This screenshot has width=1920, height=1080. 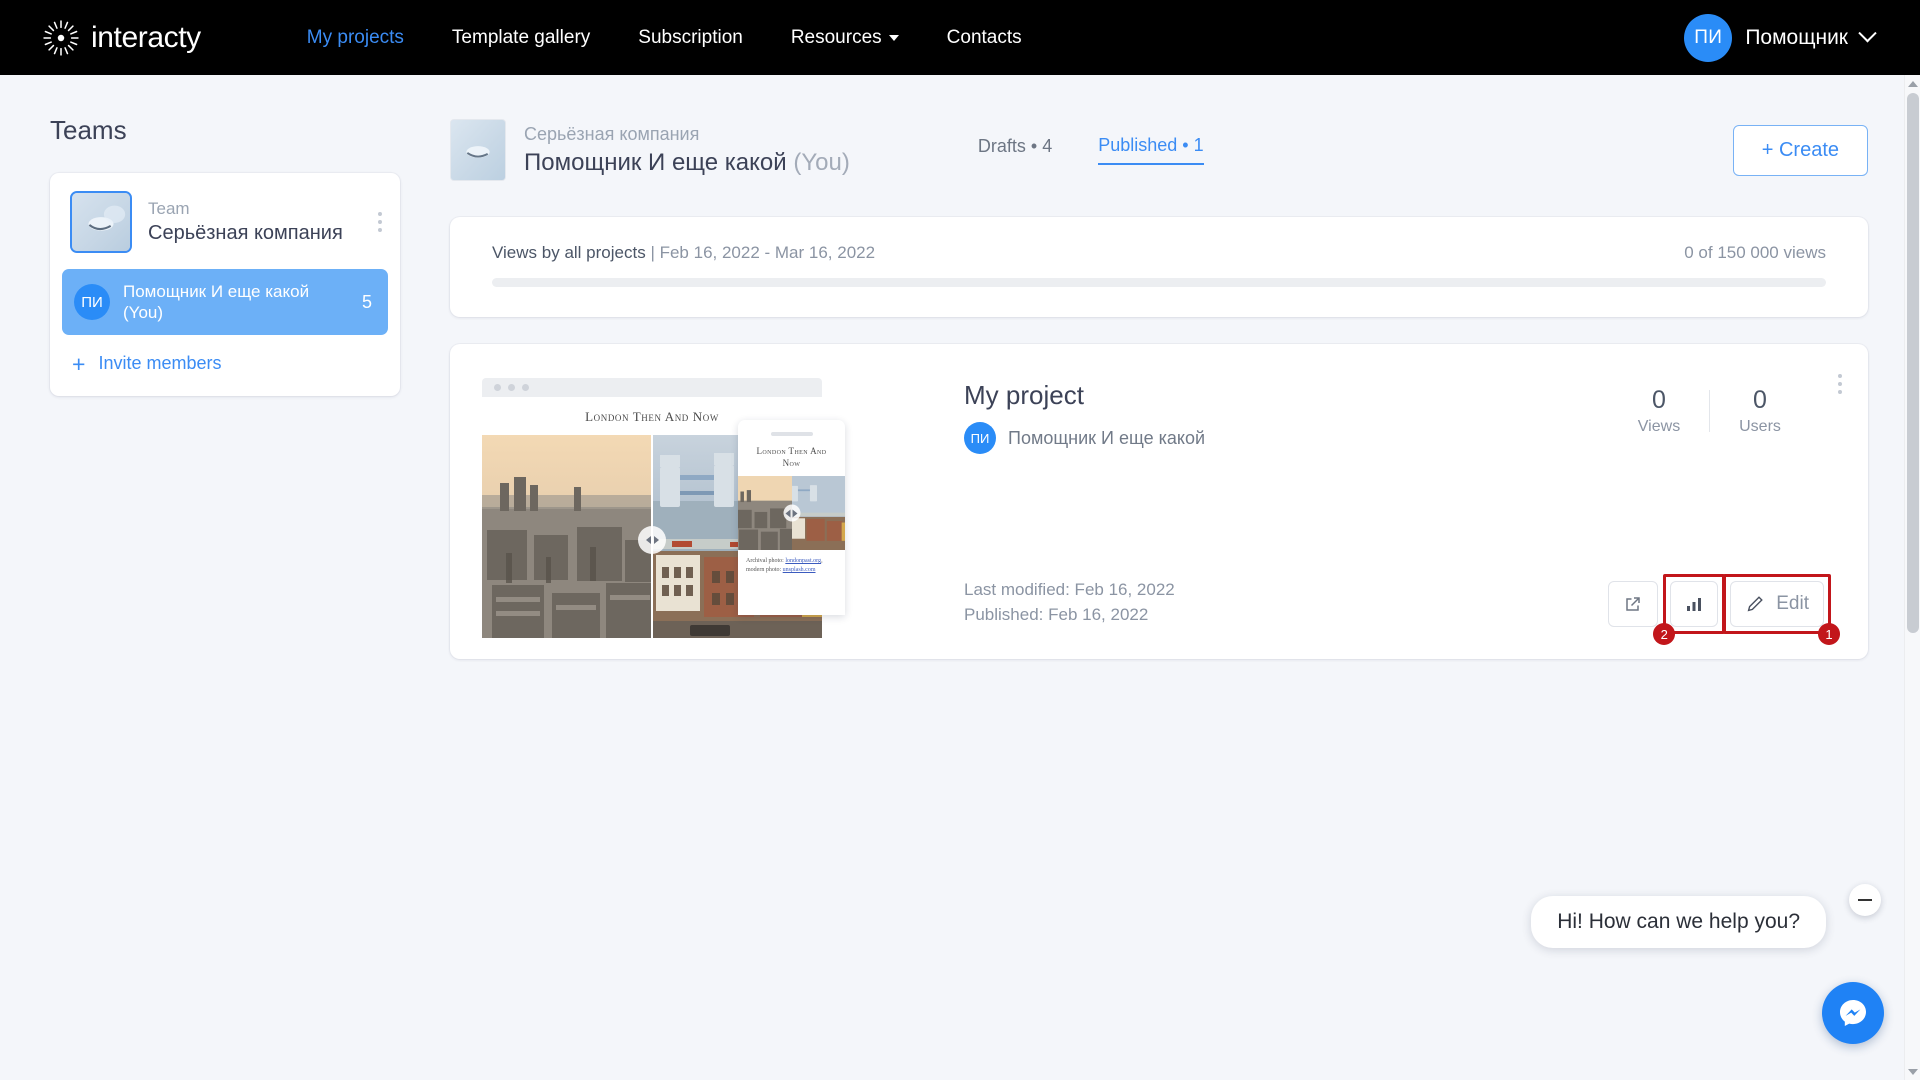 What do you see at coordinates (160, 363) in the screenshot?
I see `invite-members-label: Invite members` at bounding box center [160, 363].